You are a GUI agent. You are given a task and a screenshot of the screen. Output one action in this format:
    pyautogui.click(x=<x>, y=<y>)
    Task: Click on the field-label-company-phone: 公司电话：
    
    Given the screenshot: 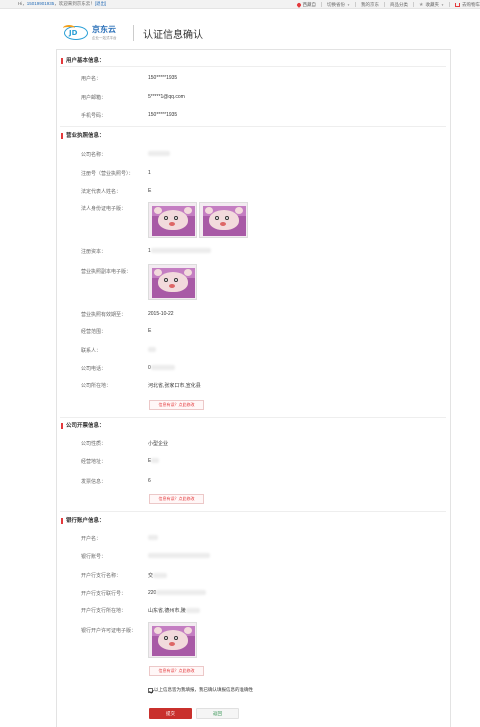 What is the action you would take?
    pyautogui.click(x=94, y=369)
    